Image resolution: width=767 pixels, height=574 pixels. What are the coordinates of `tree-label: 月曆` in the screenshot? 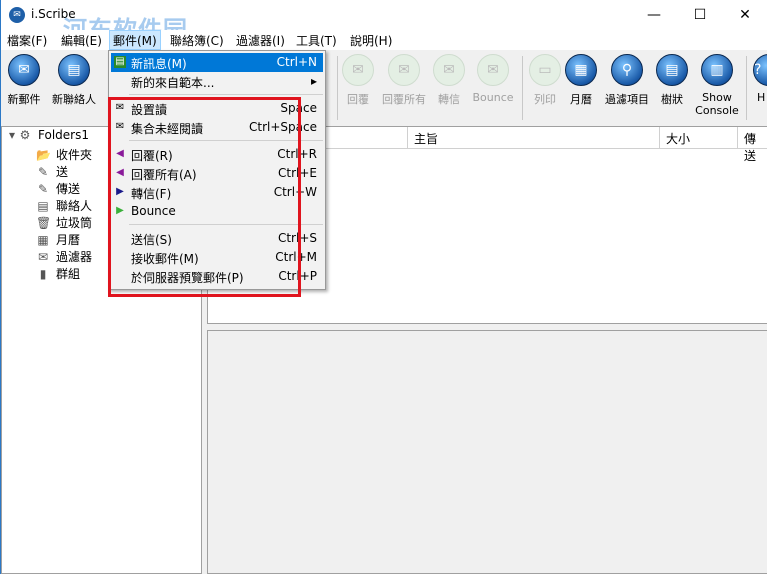 It's located at (68, 240).